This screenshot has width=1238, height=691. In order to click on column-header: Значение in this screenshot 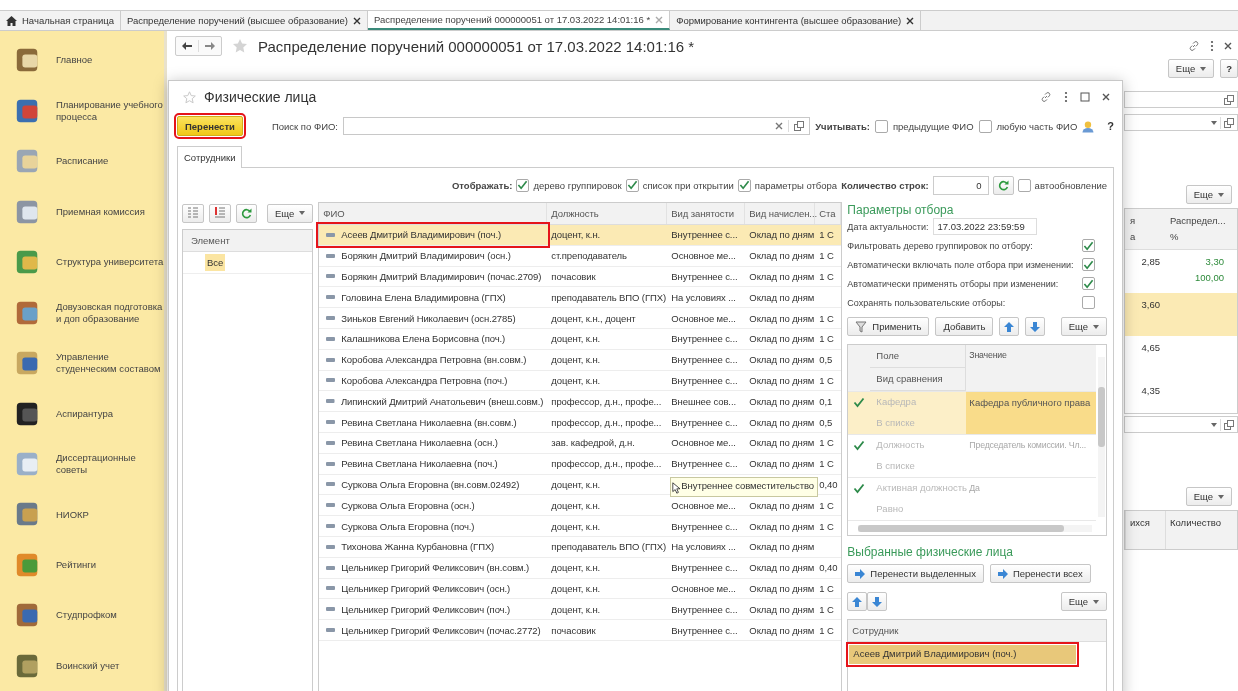, I will do `click(1031, 368)`.